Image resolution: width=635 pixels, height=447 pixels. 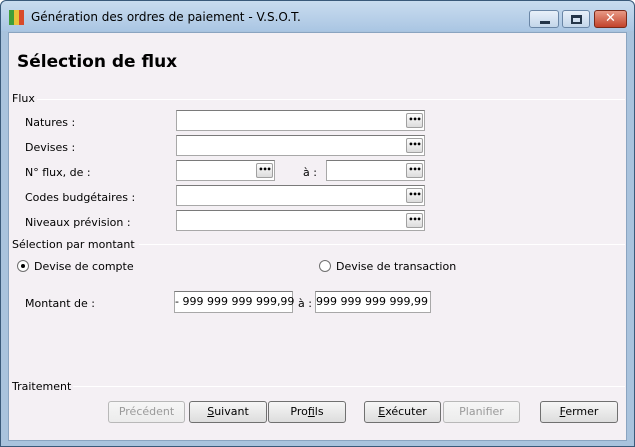 I want to click on close-button: ✕, so click(x=610, y=19).